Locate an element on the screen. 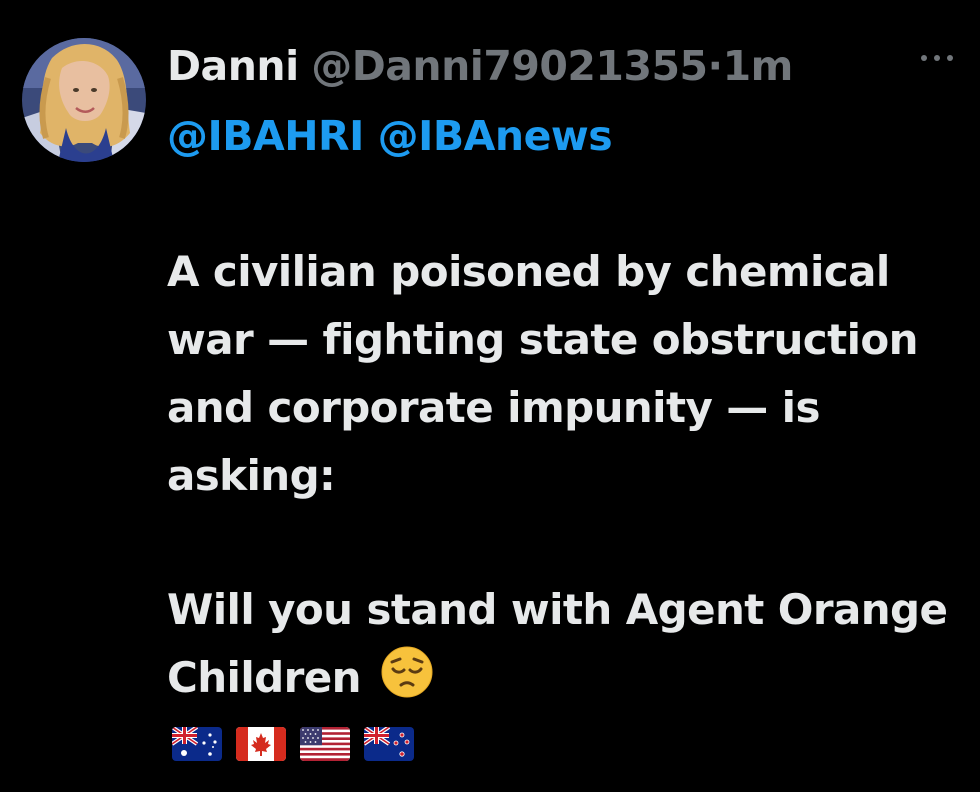  display-name: Danni is located at coordinates (233, 66).